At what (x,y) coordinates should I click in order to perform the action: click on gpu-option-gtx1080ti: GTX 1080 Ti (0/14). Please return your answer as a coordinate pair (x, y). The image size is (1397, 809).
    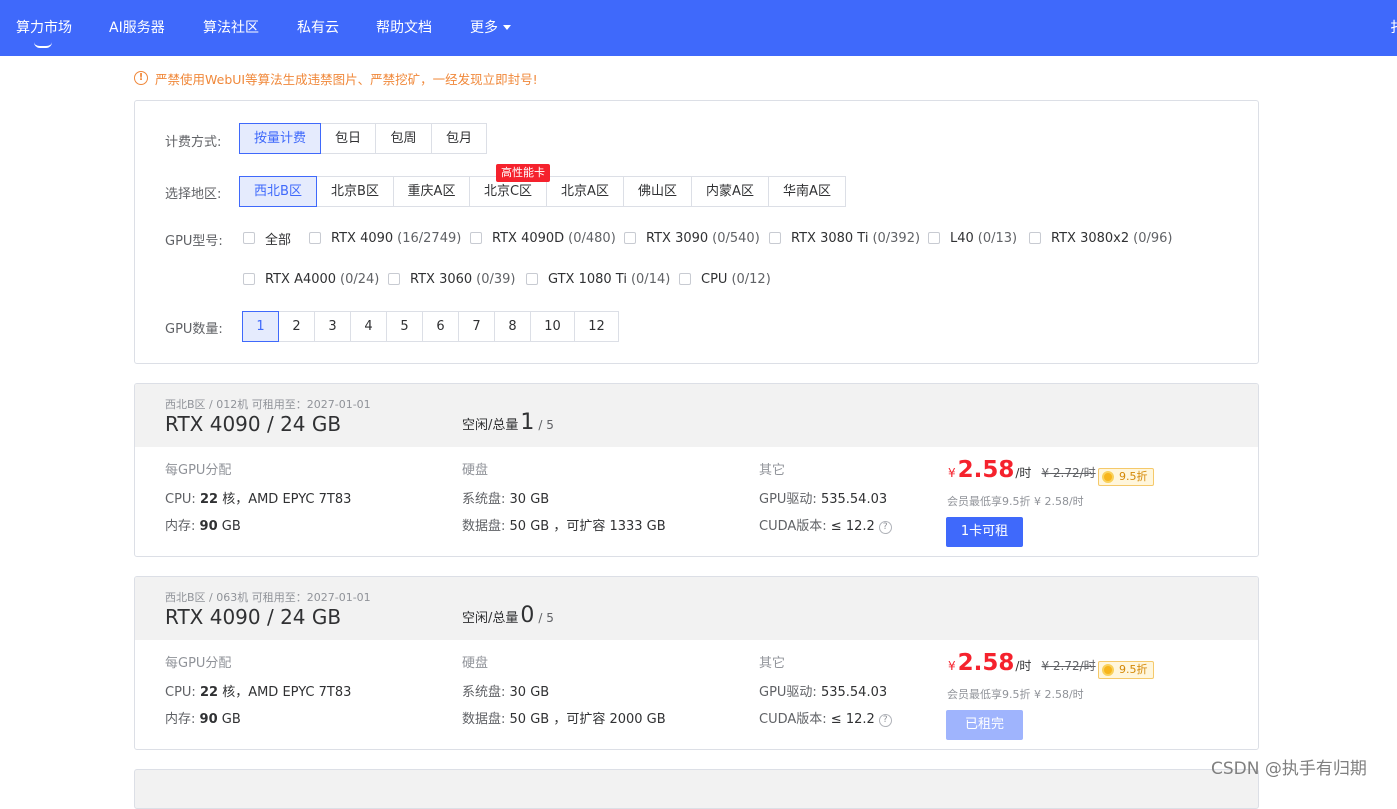
    Looking at the image, I should click on (598, 279).